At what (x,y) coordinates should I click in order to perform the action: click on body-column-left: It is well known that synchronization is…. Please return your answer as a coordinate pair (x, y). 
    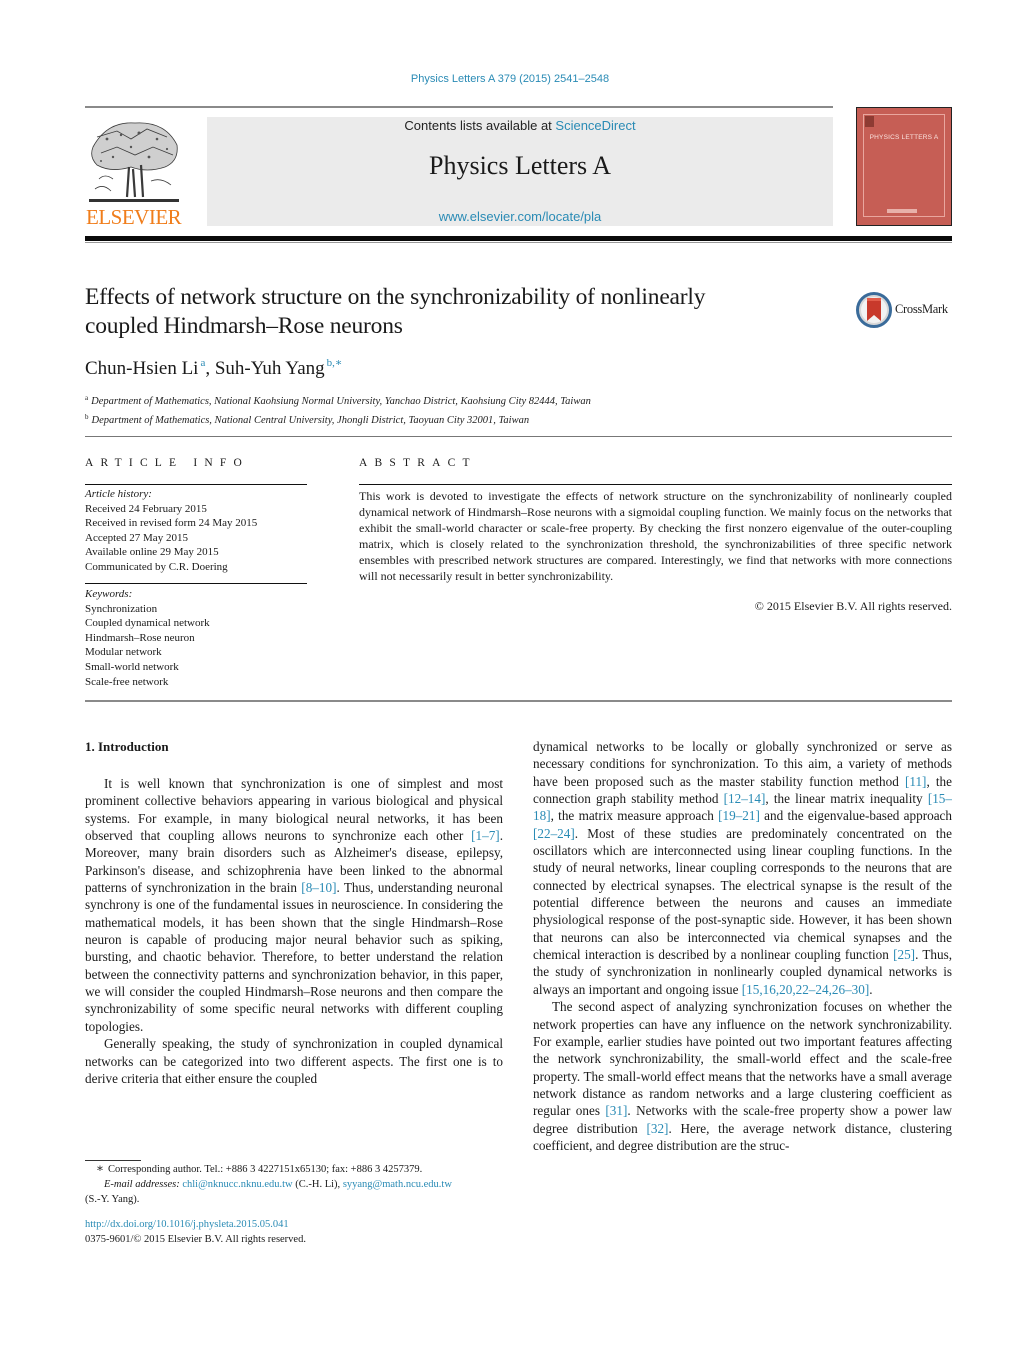
    Looking at the image, I should click on (294, 931).